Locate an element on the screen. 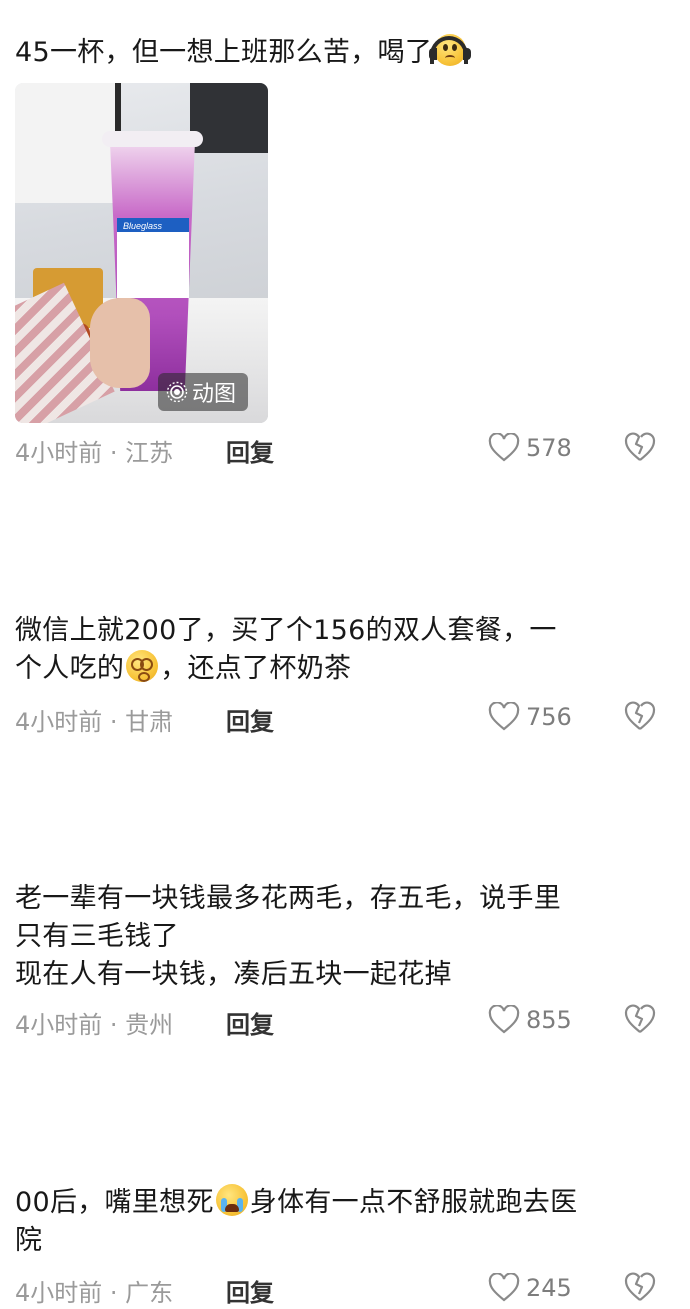  like-button: 855 is located at coordinates (530, 1020).